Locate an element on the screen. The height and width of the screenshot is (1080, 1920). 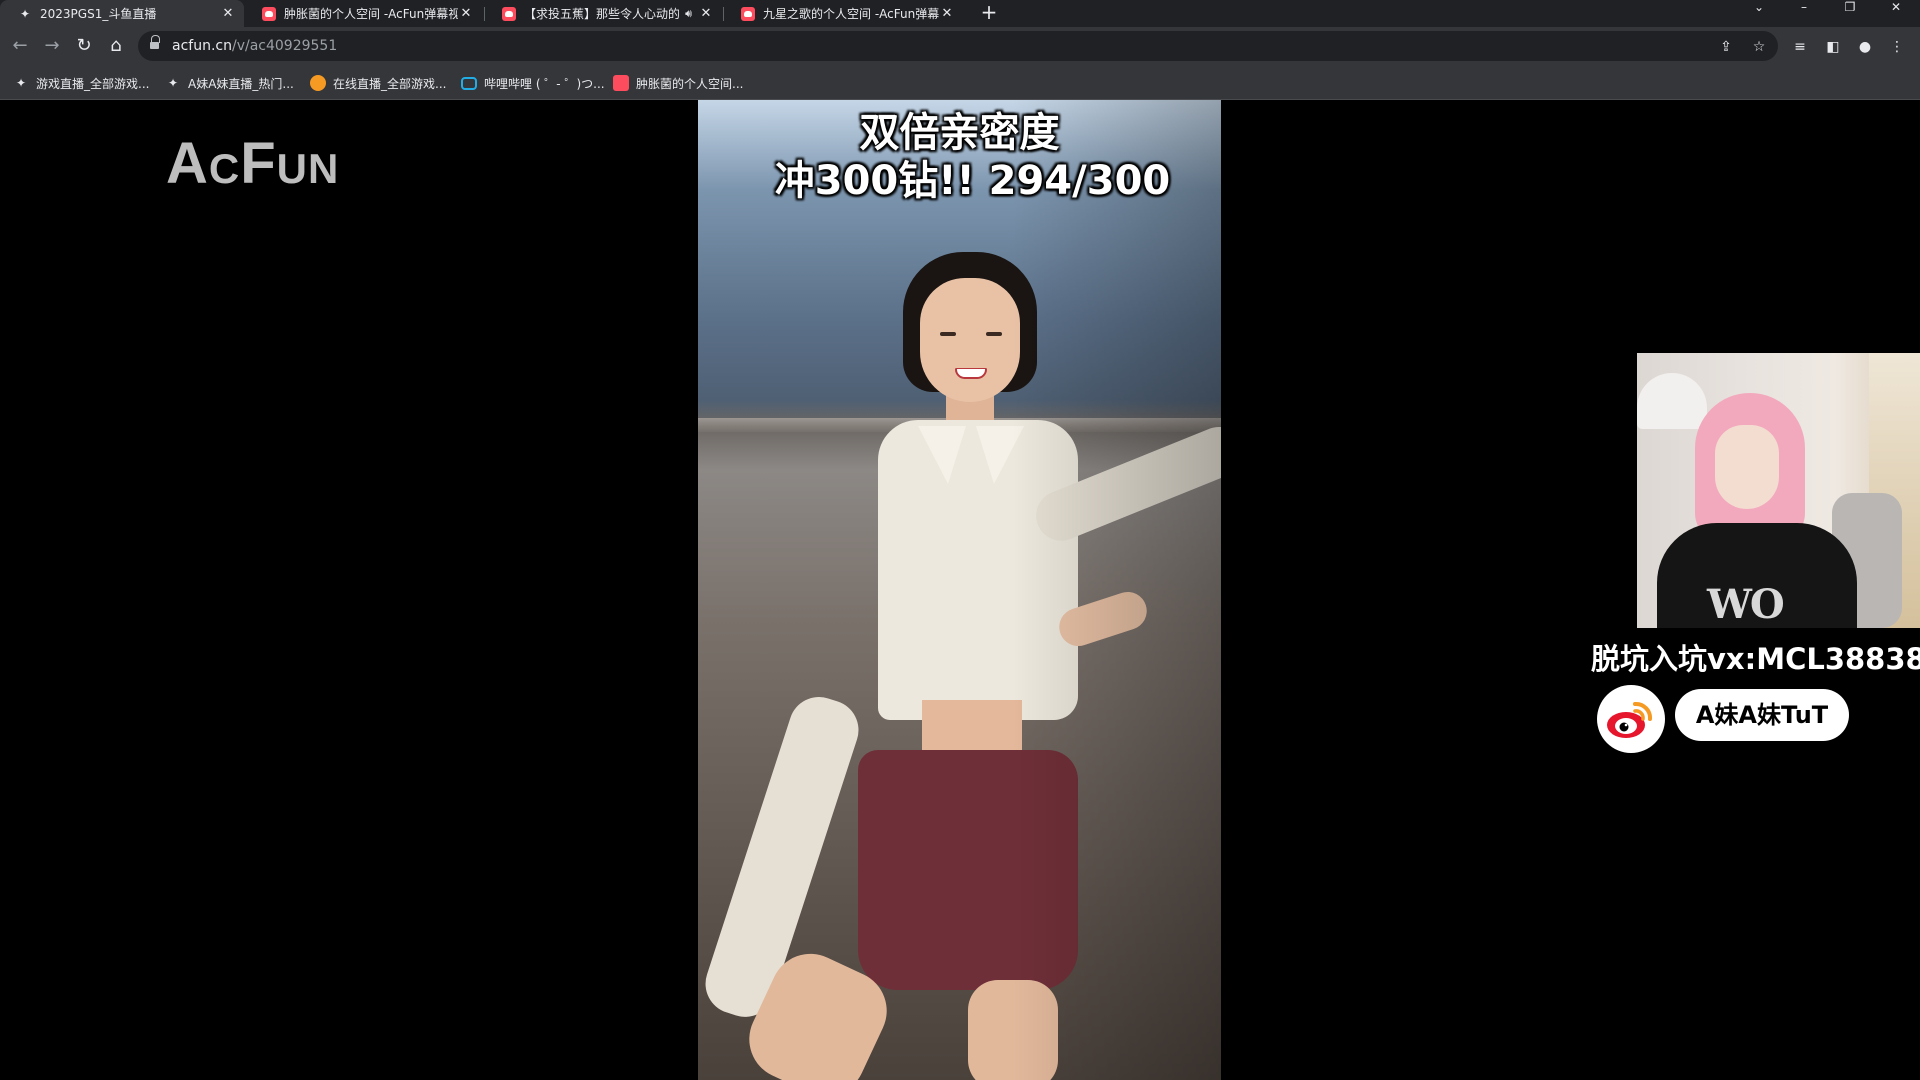
window-close-icon: ✕ is located at coordinates (1896, 8).